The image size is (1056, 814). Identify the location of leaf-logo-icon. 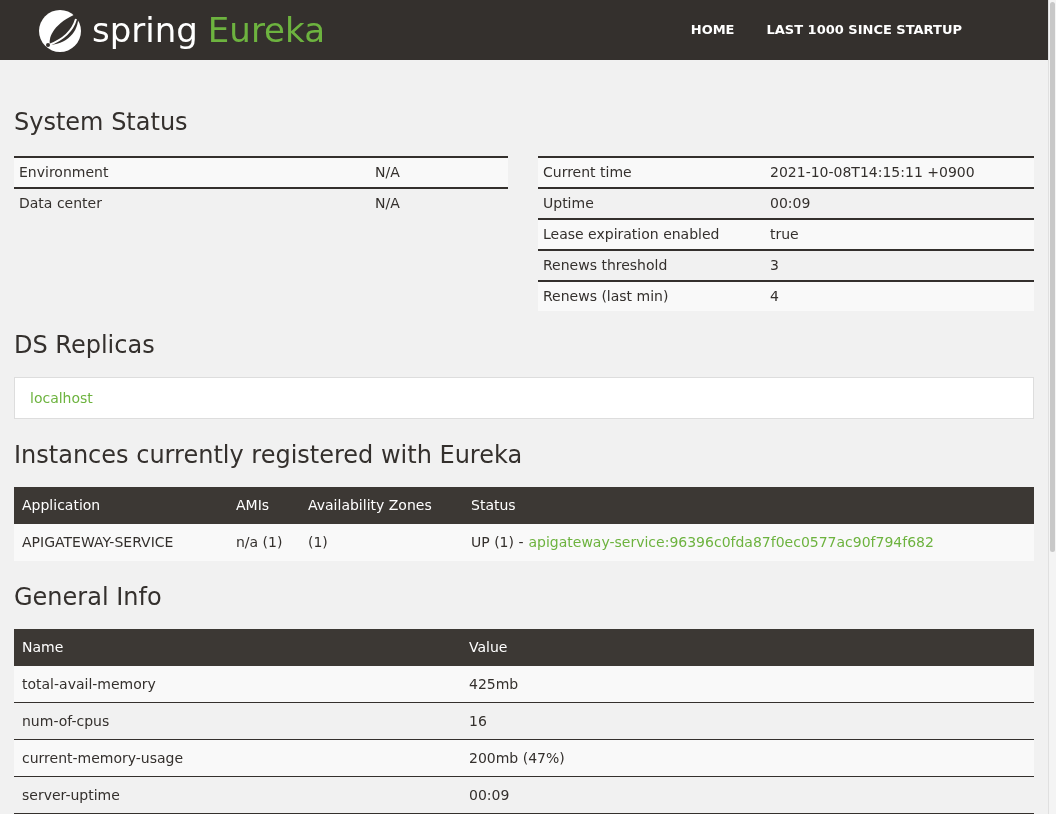
(61, 30).